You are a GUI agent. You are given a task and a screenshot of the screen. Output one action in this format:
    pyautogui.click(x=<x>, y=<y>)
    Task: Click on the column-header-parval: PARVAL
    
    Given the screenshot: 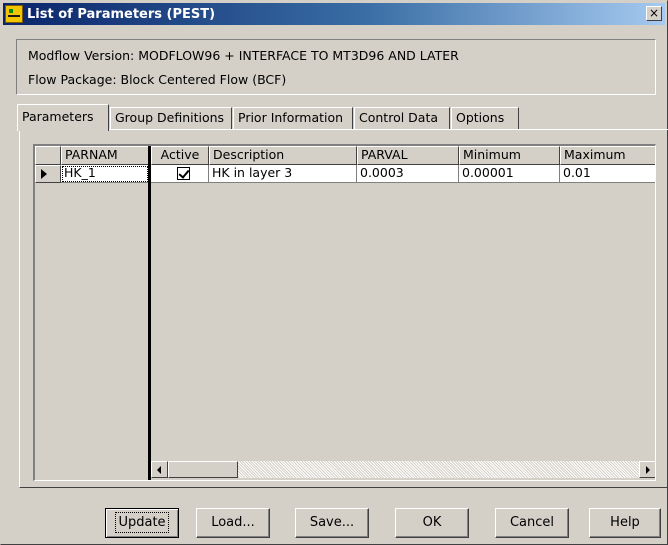 What is the action you would take?
    pyautogui.click(x=408, y=155)
    